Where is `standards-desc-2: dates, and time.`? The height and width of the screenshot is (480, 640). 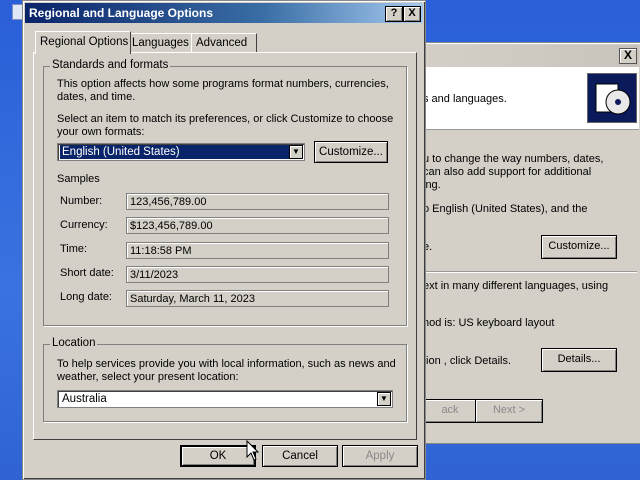
standards-desc-2: dates, and time. is located at coordinates (96, 97).